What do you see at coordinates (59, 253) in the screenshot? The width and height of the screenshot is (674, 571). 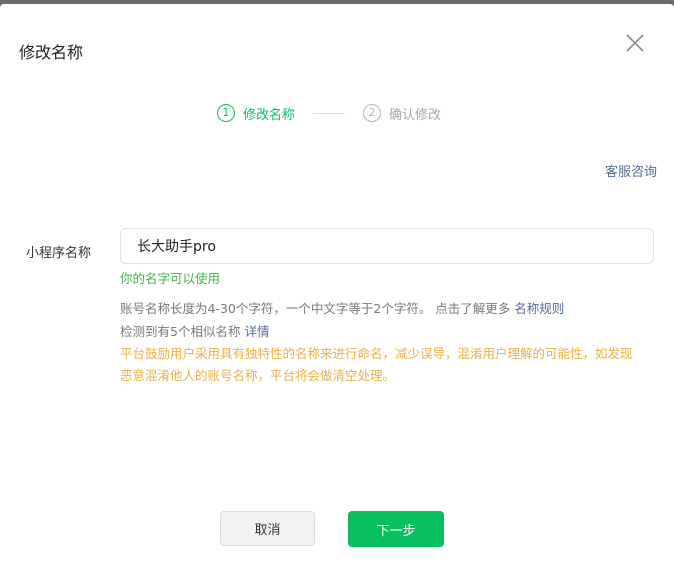 I see `name-field-label: 小程序名称` at bounding box center [59, 253].